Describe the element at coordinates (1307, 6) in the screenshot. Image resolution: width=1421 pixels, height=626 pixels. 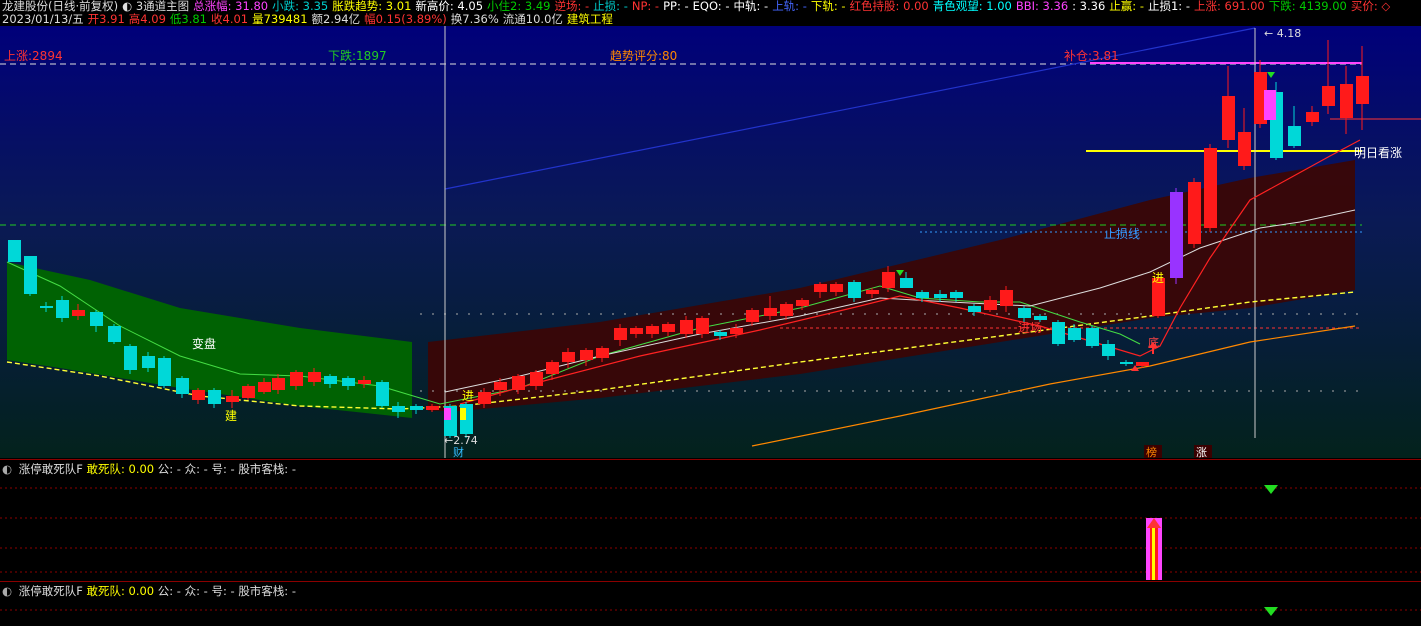
I see `indicator-item-22: 下跌: 4139.00` at that location.